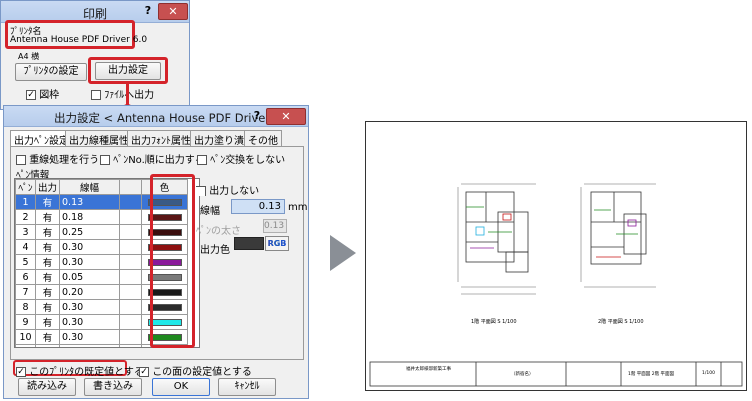  I want to click on line-width-label: 線幅, so click(210, 211).